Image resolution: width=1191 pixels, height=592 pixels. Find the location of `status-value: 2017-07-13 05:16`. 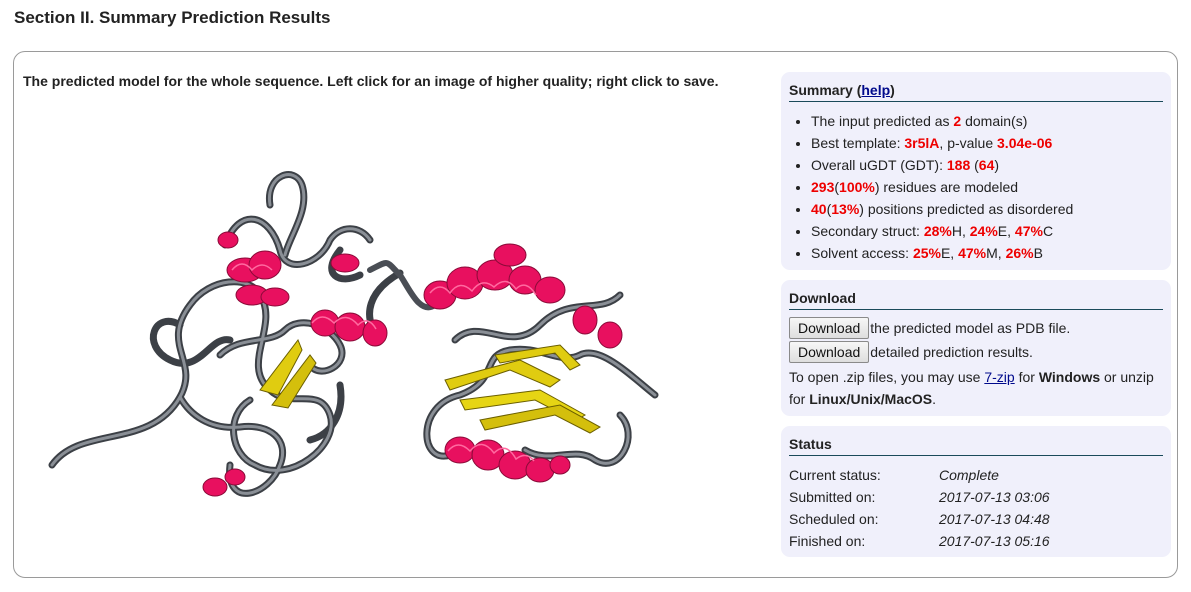

status-value: 2017-07-13 05:16 is located at coordinates (994, 541).